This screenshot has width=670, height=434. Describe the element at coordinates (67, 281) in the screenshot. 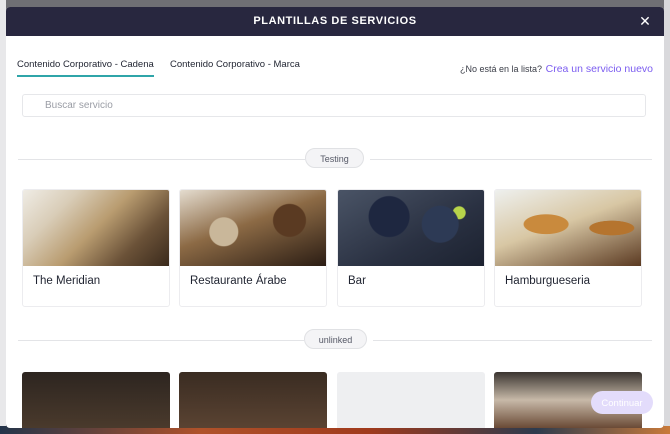

I see `service-name: The Meridian` at that location.